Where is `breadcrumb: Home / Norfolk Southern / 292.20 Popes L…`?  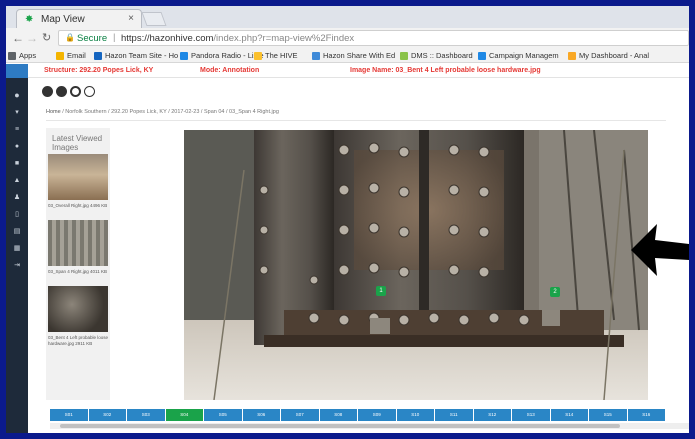
breadcrumb: Home / Norfolk Southern / 292.20 Popes L… is located at coordinates (162, 112).